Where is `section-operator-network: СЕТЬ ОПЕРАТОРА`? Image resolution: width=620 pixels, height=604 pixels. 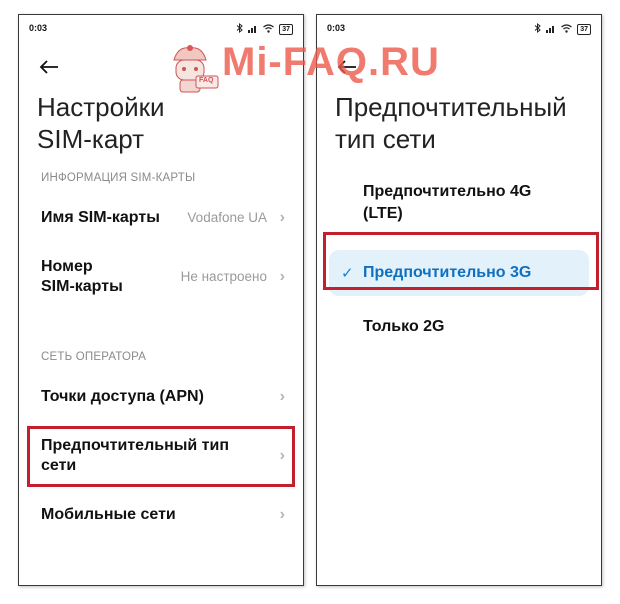
section-operator-network: СЕТЬ ОПЕРАТОРА is located at coordinates (94, 357).